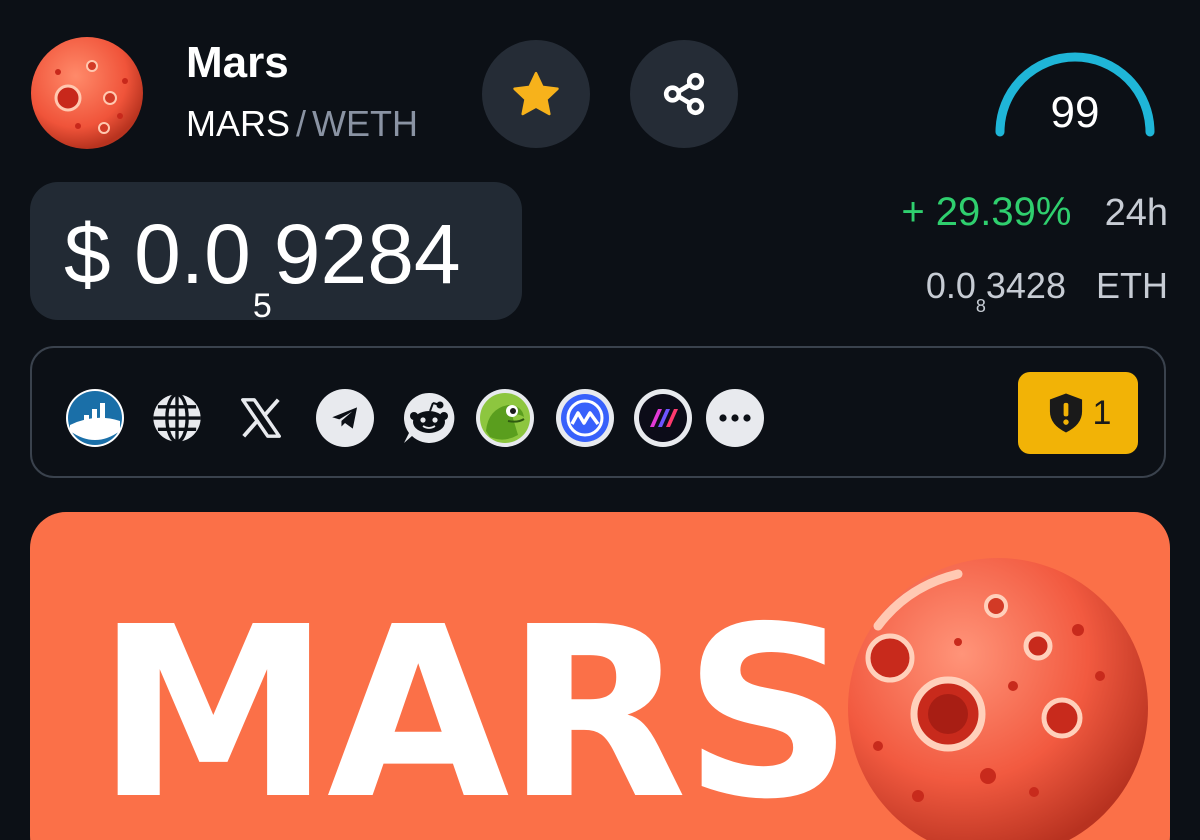  I want to click on coingecko-icon, so click(505, 418).